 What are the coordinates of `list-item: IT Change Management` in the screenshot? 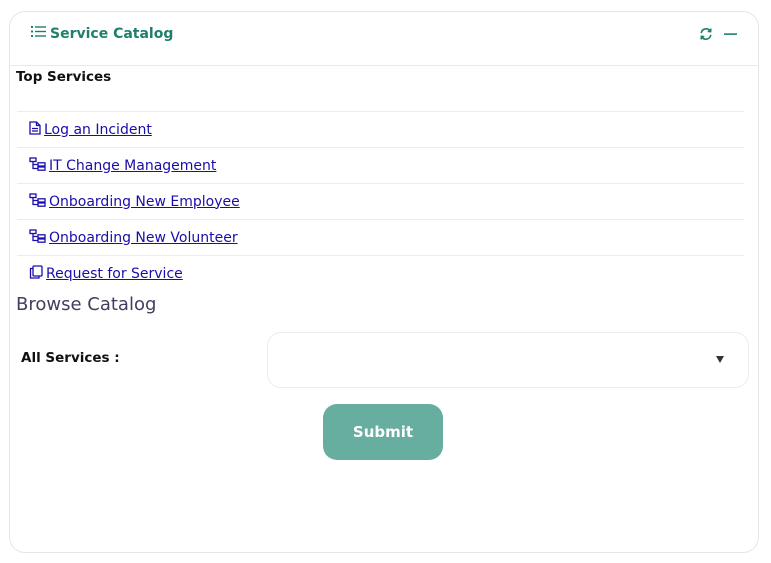 It's located at (380, 165).